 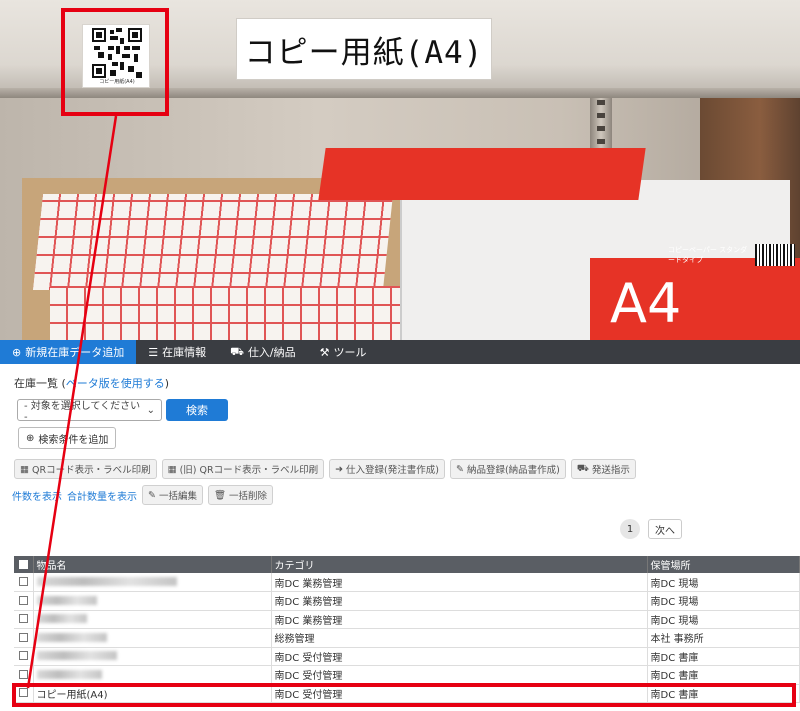 I want to click on paper-case-subtext: コピーペーパー スタンダードタイプ, so click(x=708, y=255).